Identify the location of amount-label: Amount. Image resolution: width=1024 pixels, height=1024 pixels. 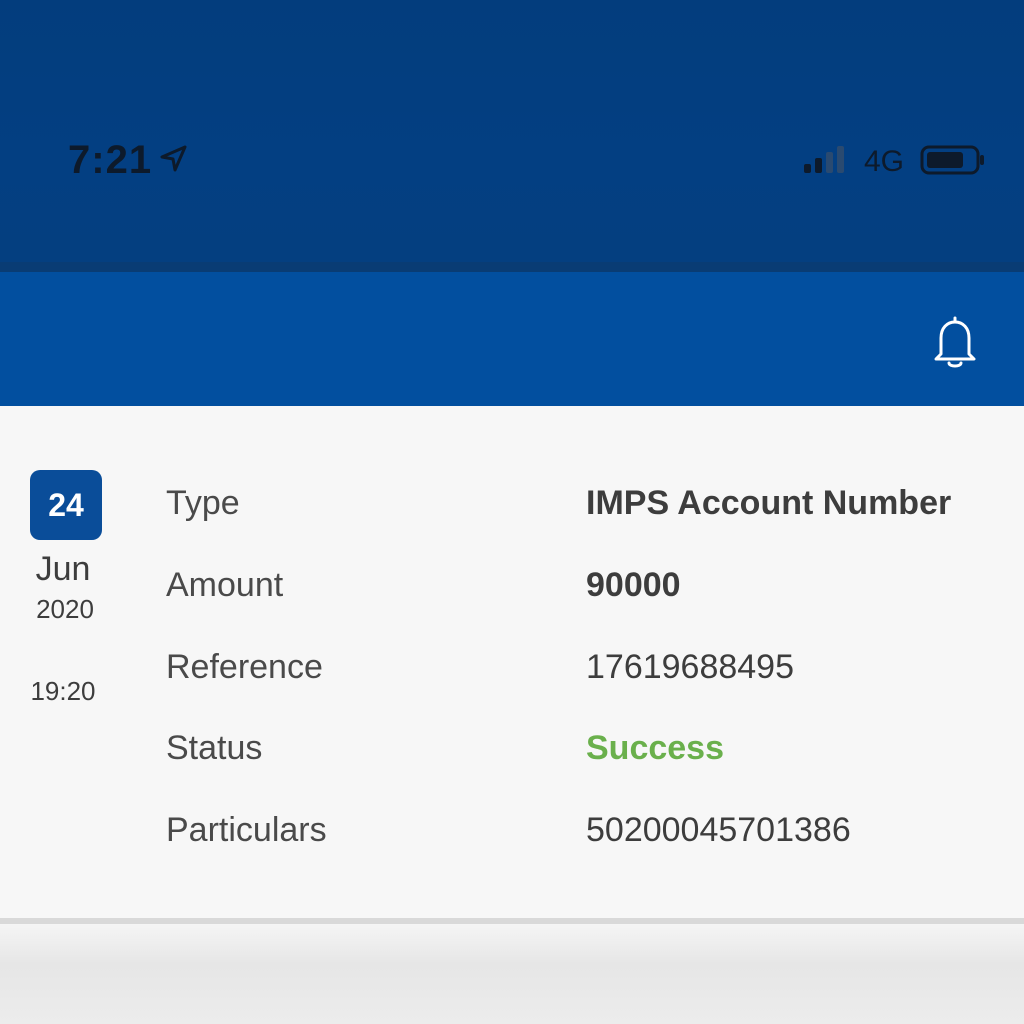
(225, 585).